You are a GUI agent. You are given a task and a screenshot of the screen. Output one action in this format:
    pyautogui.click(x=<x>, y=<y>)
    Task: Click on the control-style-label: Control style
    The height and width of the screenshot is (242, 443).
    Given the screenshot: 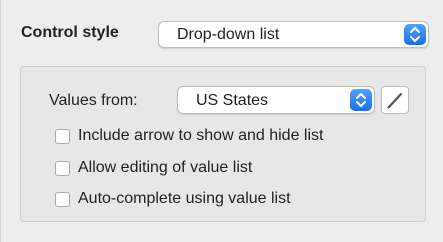 What is the action you would take?
    pyautogui.click(x=70, y=32)
    